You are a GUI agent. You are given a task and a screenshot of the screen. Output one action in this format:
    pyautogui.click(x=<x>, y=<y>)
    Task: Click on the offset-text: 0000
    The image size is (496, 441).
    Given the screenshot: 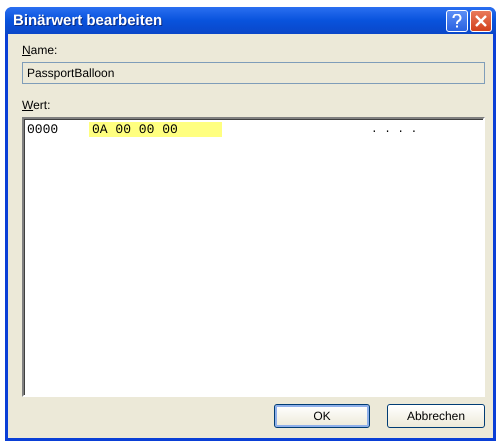 What is the action you would take?
    pyautogui.click(x=43, y=129)
    